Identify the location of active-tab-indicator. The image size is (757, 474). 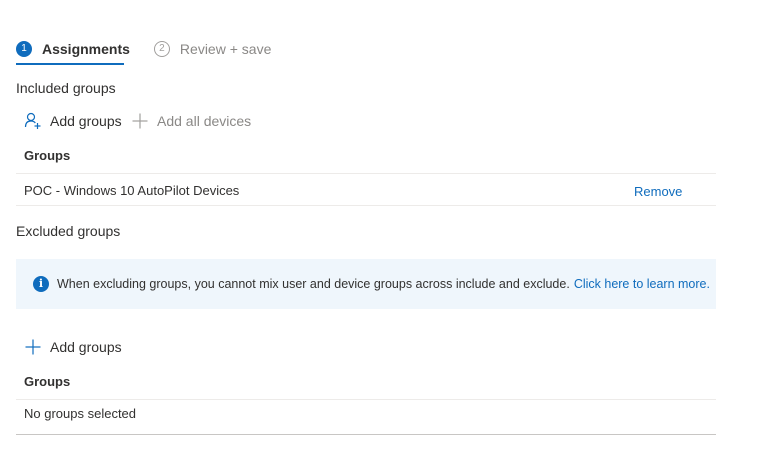
(70, 64).